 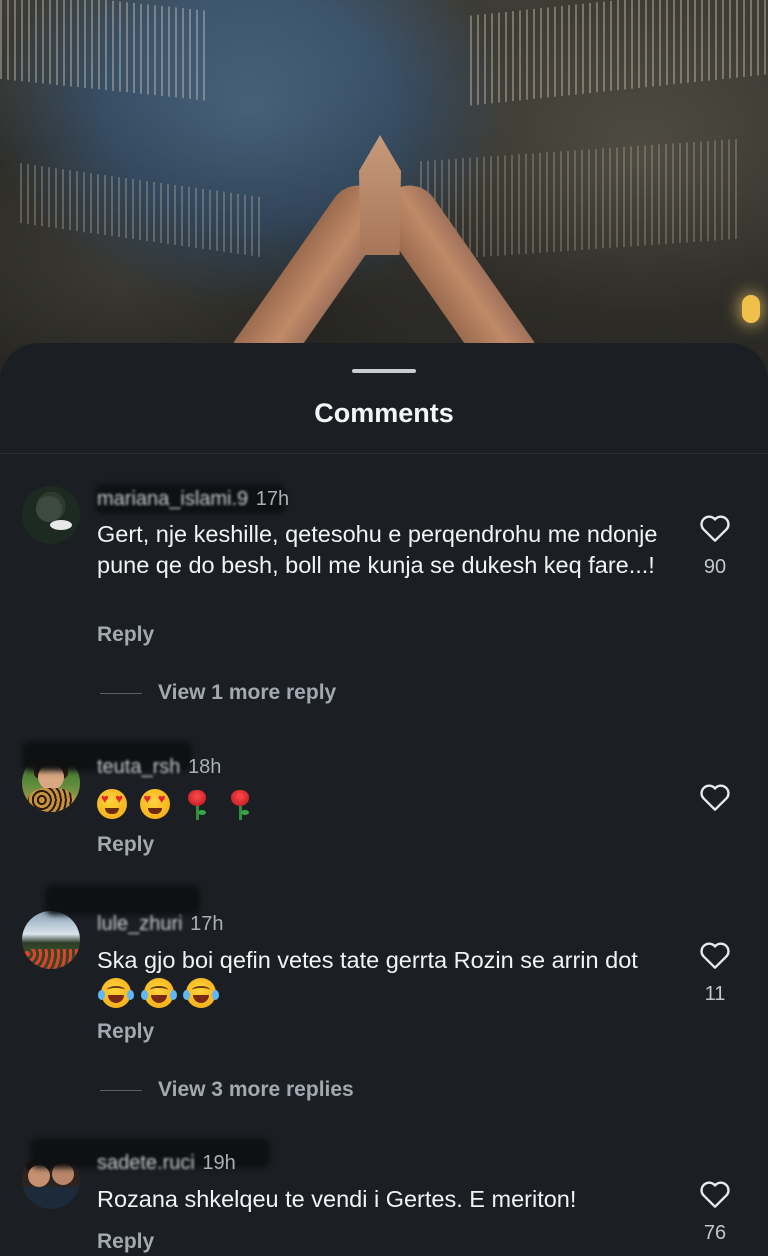 I want to click on username: lule_zhuri, so click(x=140, y=924).